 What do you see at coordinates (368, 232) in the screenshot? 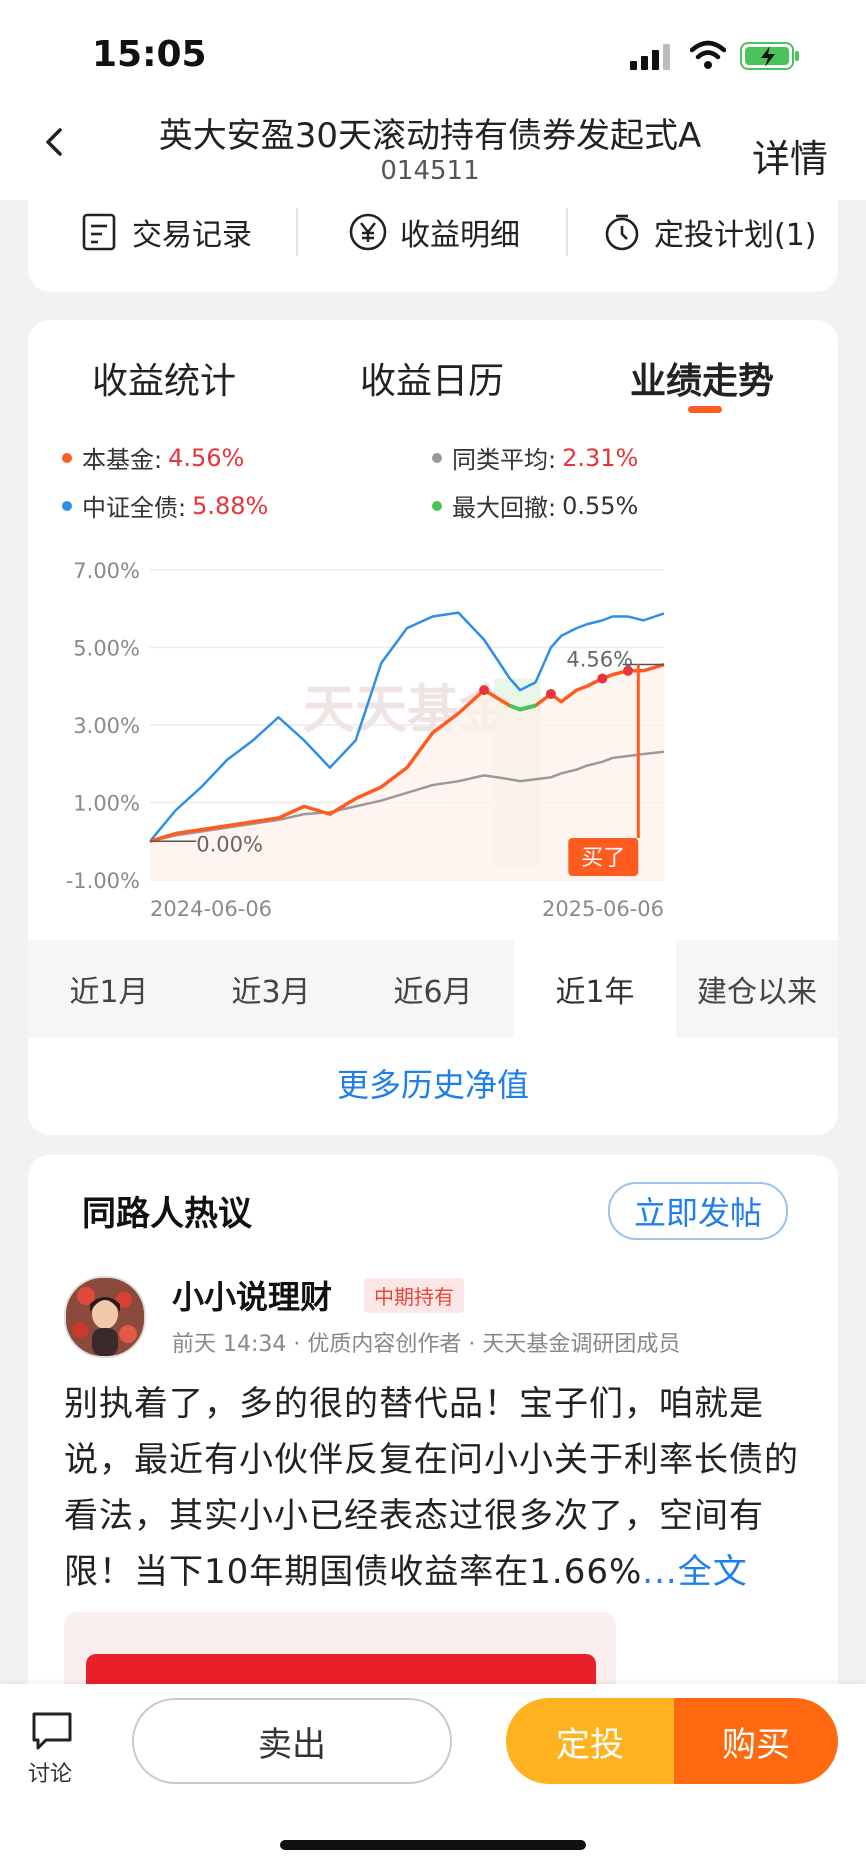
I see `yen-circle-icon` at bounding box center [368, 232].